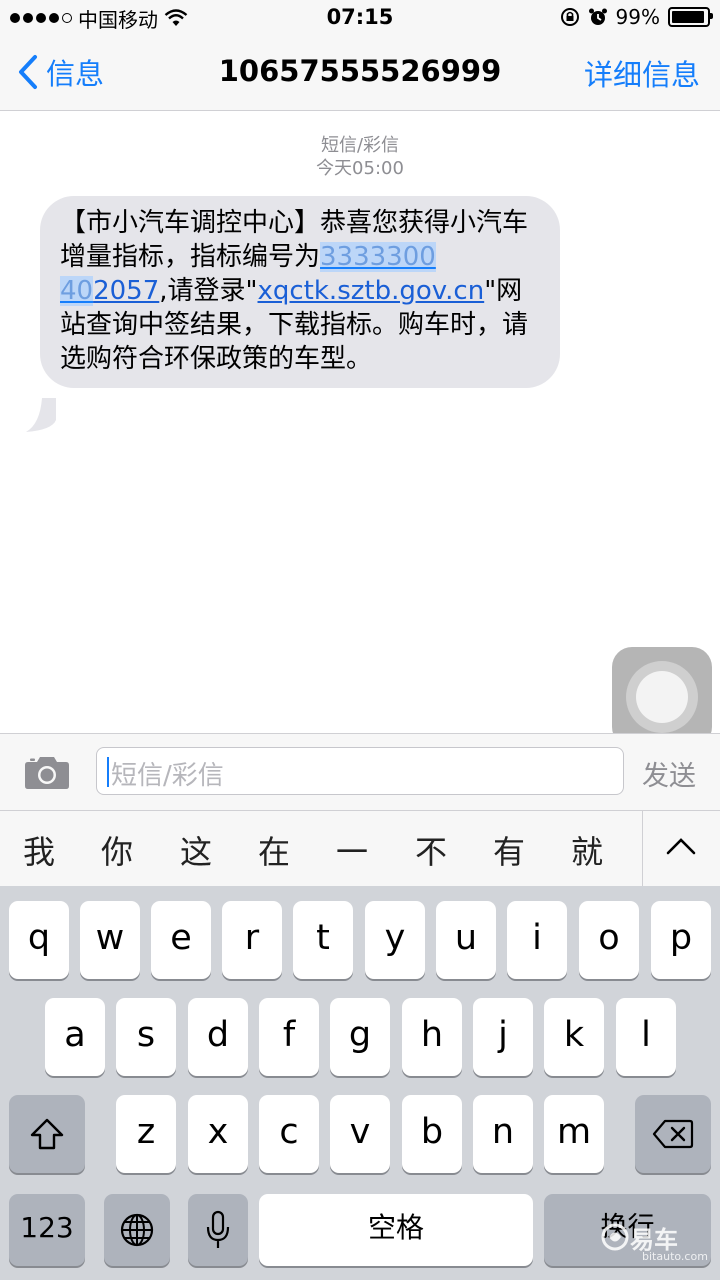  Describe the element at coordinates (117, 850) in the screenshot. I see `candidate-word: 你` at that location.